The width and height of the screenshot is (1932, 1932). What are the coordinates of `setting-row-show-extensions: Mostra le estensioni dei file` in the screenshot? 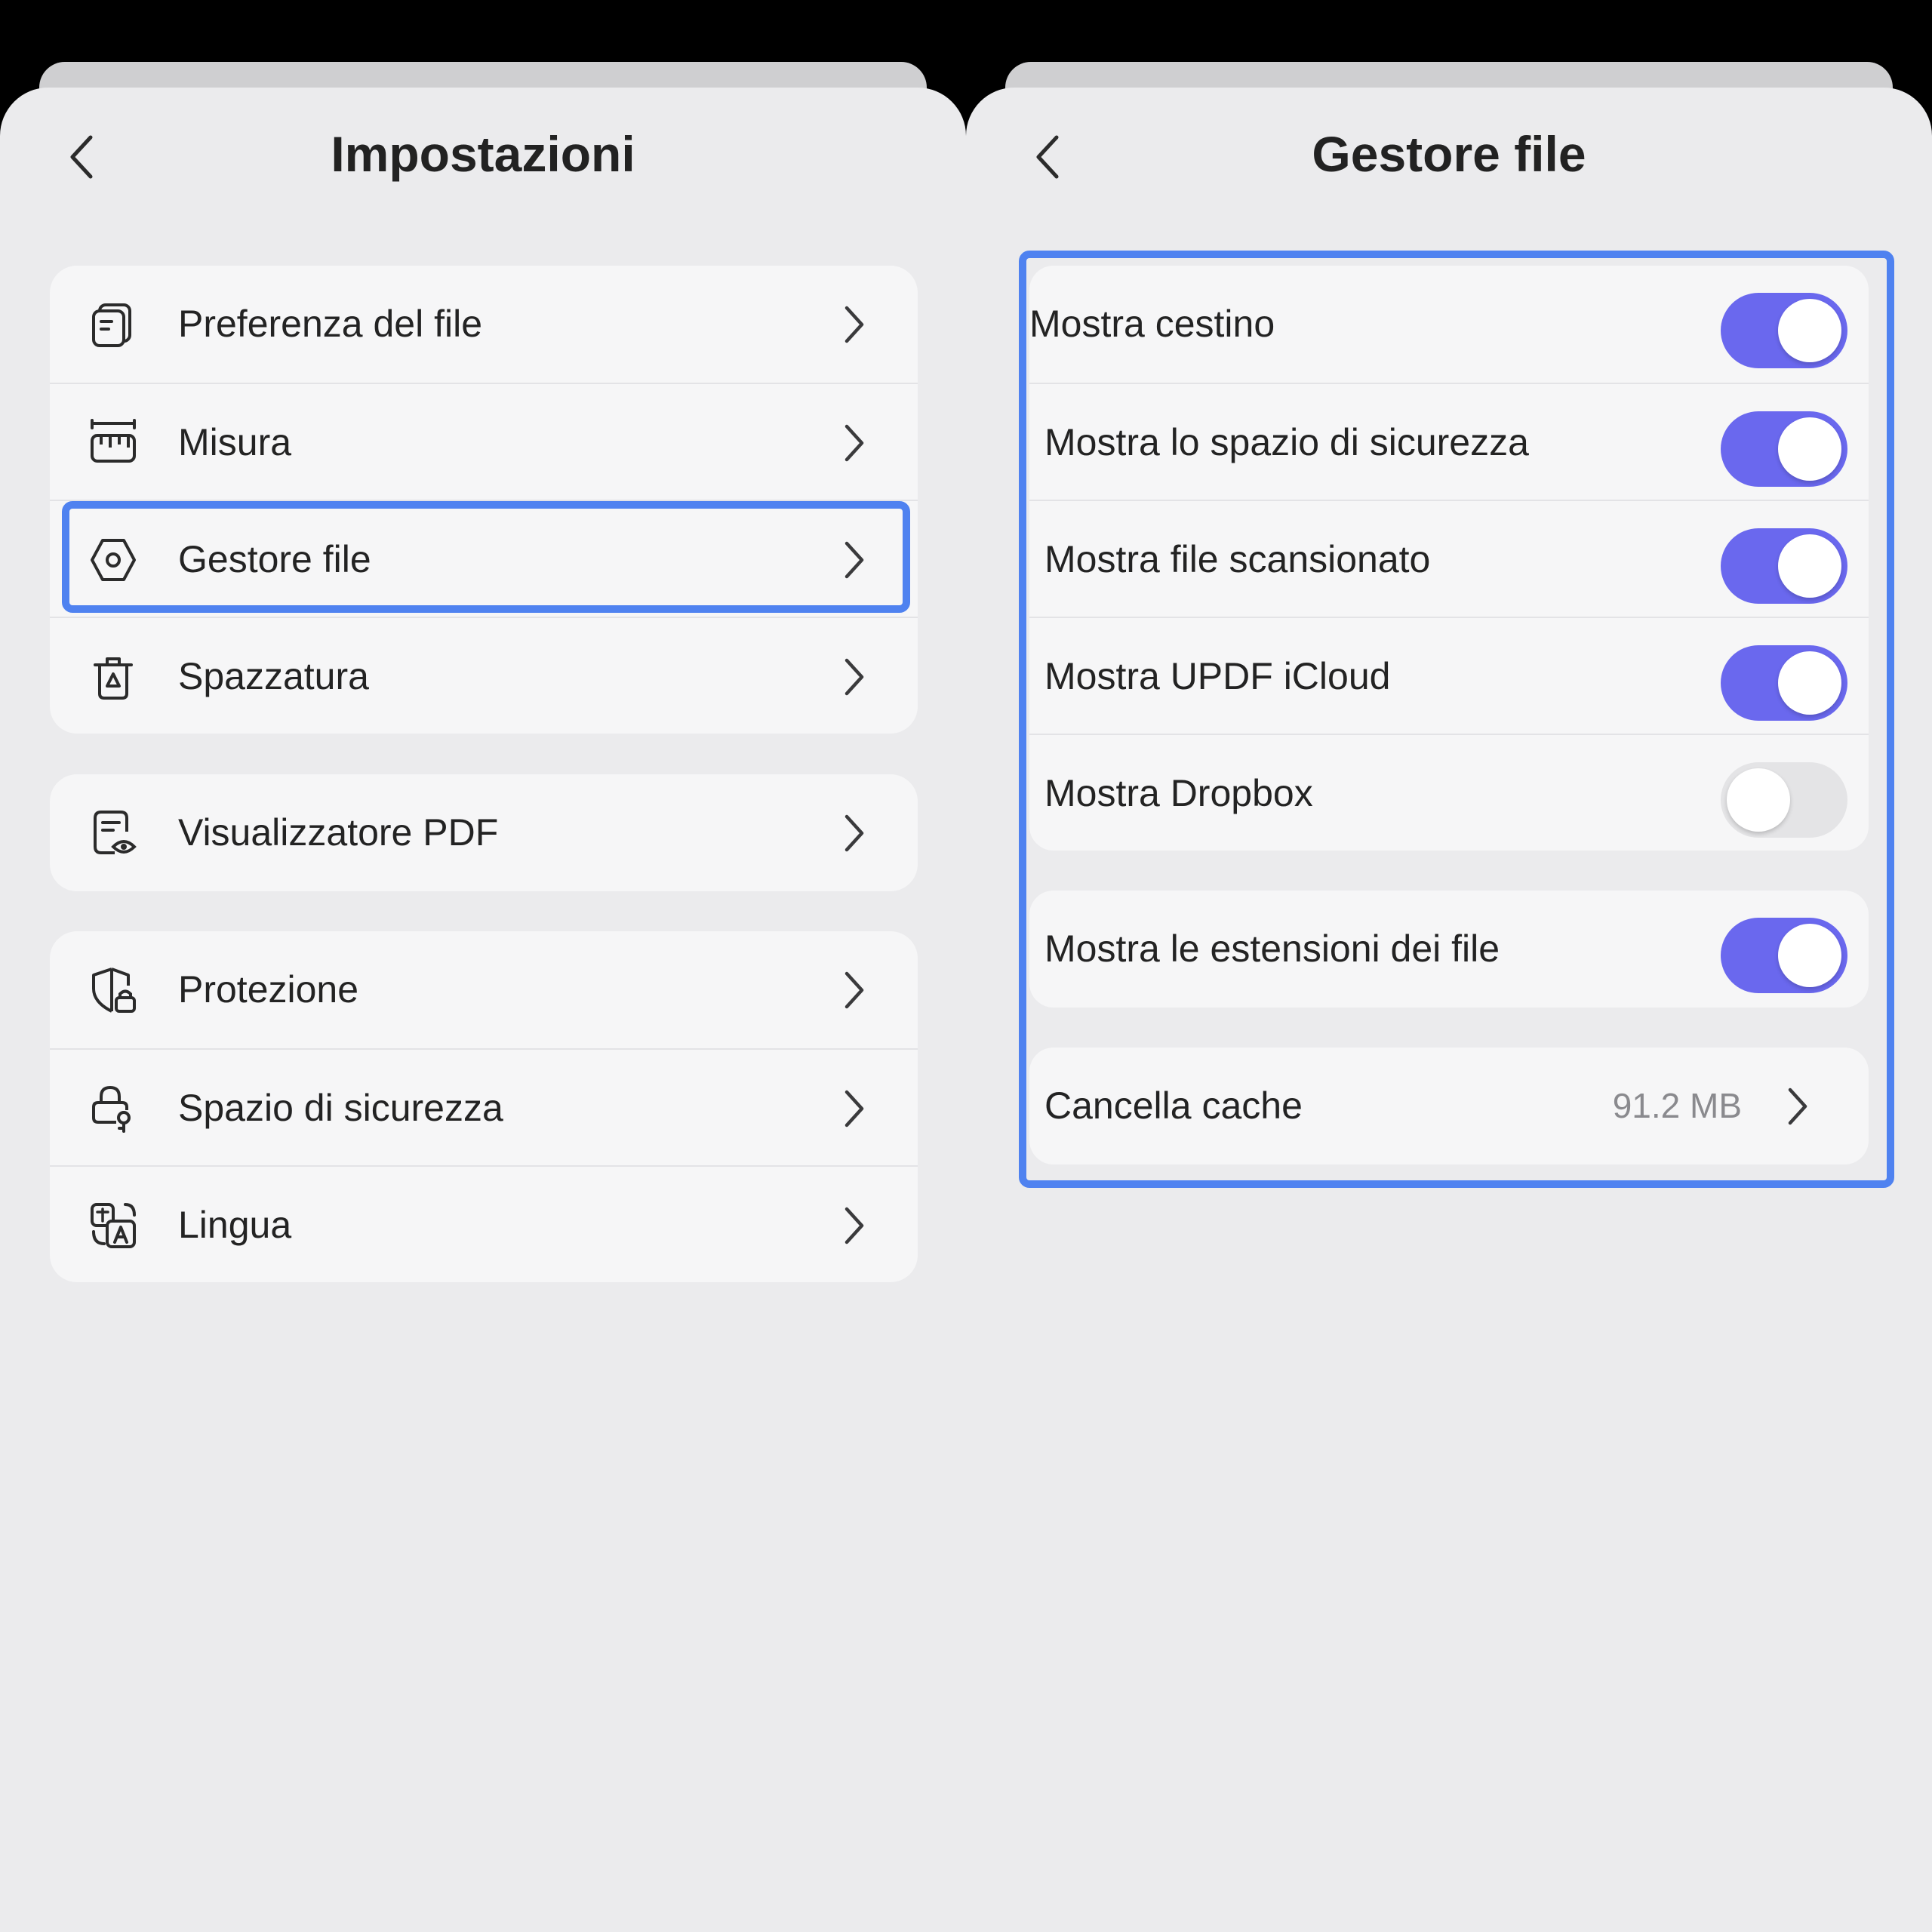 It's located at (1449, 949).